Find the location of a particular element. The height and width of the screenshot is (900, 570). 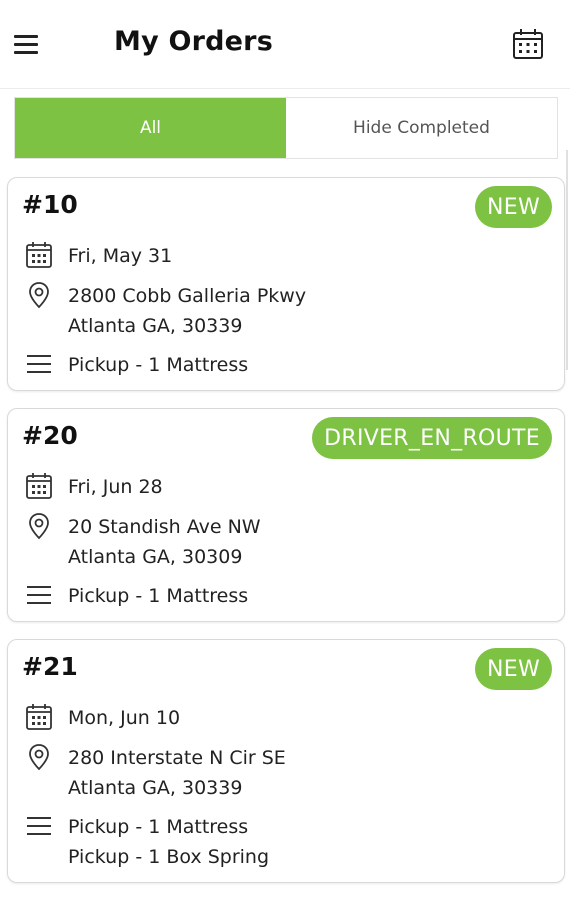

order-date: Mon, Jun 10 is located at coordinates (124, 718).